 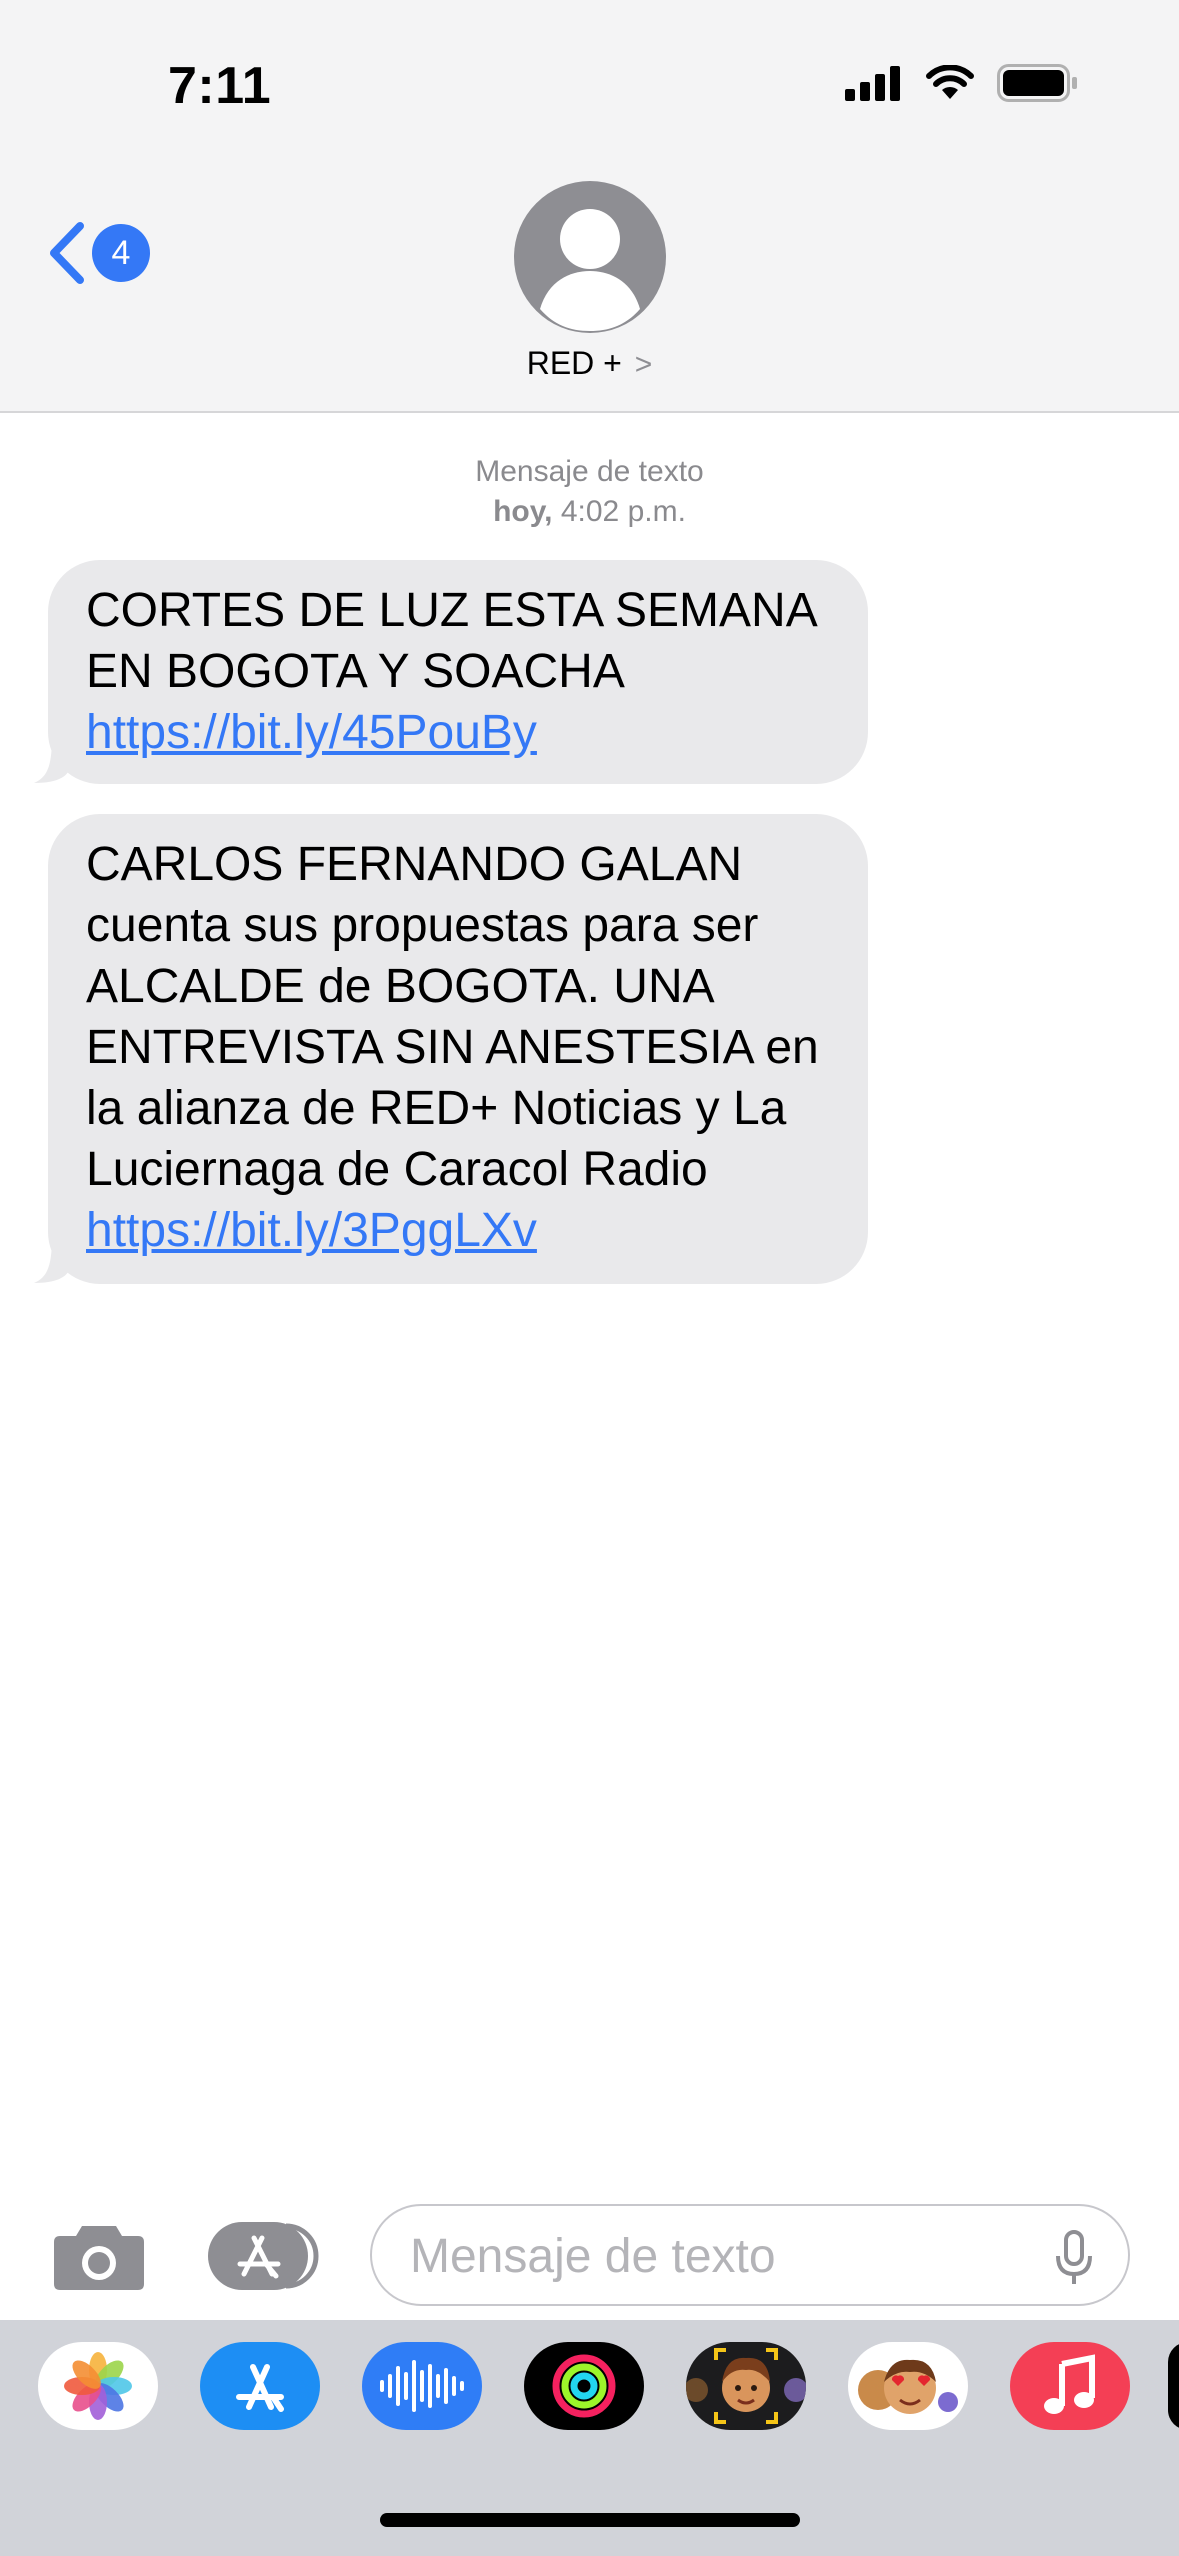 I want to click on memoji-icon, so click(x=746, y=2386).